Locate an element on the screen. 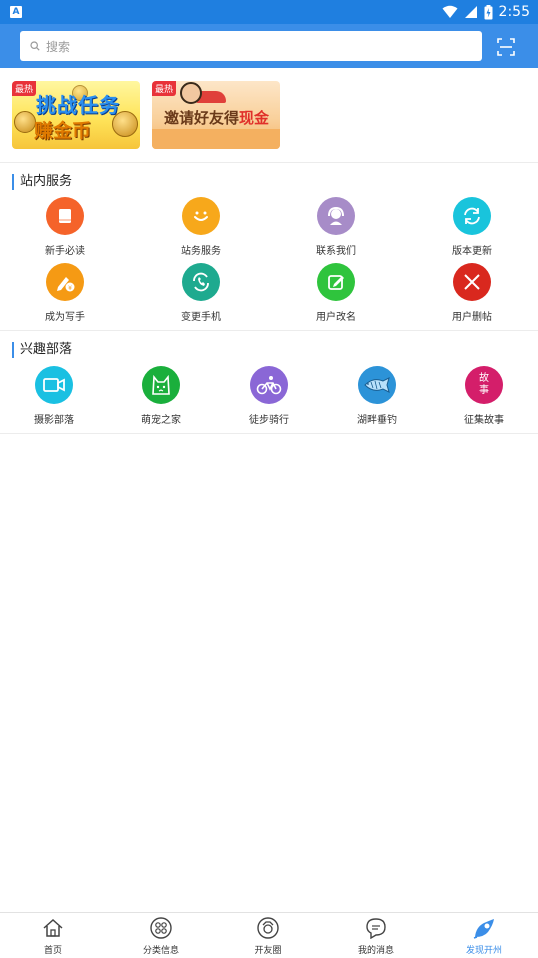 Image resolution: width=538 pixels, height=958 pixels. tribe-item: 湖畔垂钓 is located at coordinates (377, 396).